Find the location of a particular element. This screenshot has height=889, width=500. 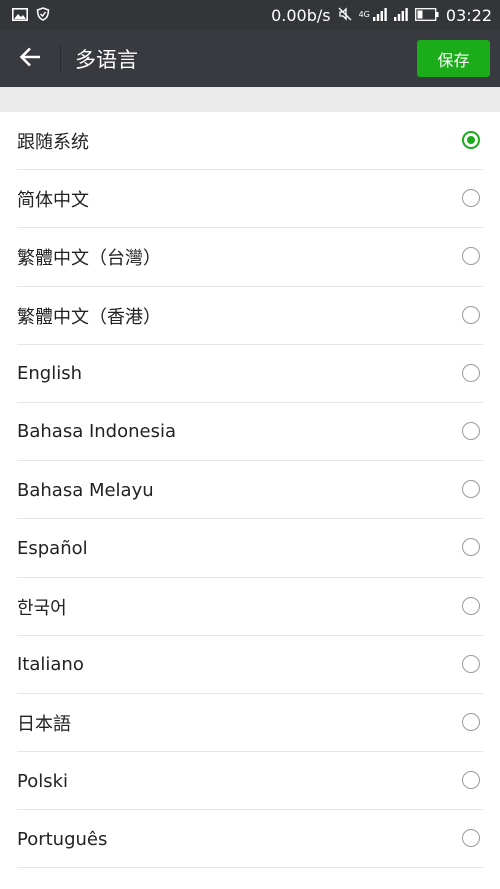

language-label: 한국어 is located at coordinates (42, 608).